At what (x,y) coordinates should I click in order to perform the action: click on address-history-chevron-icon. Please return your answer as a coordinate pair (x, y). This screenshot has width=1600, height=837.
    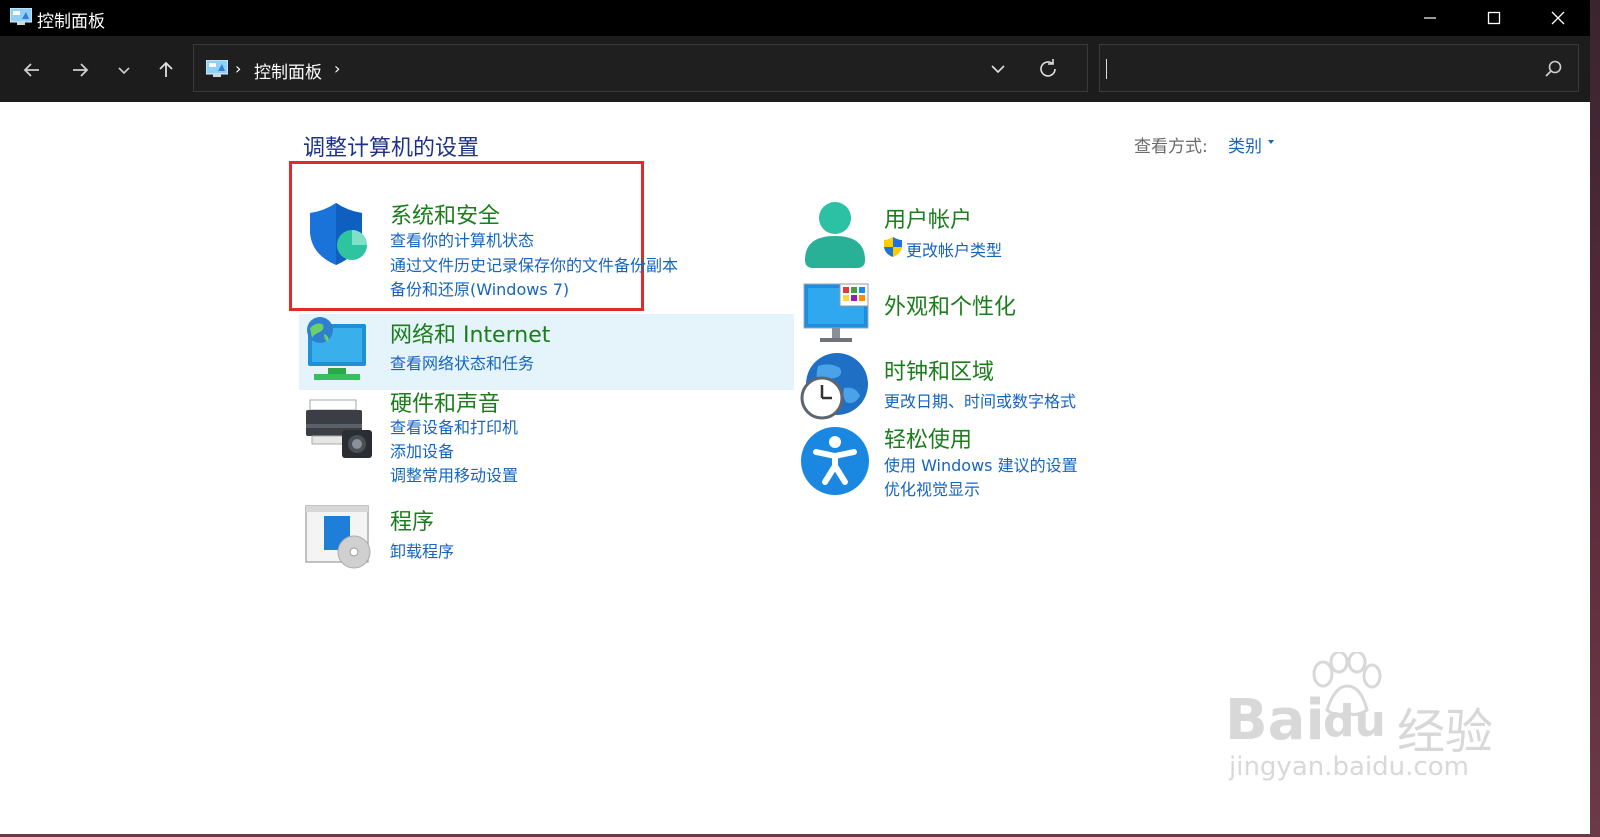
    Looking at the image, I should click on (998, 69).